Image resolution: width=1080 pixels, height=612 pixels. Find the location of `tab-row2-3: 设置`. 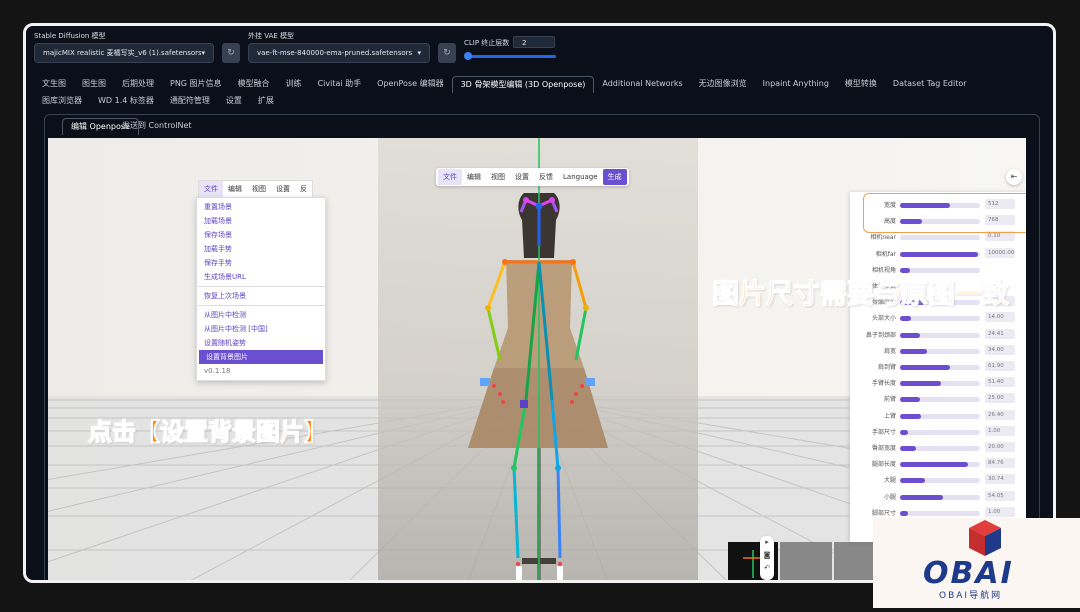

tab-row2-3: 设置 is located at coordinates (234, 101).